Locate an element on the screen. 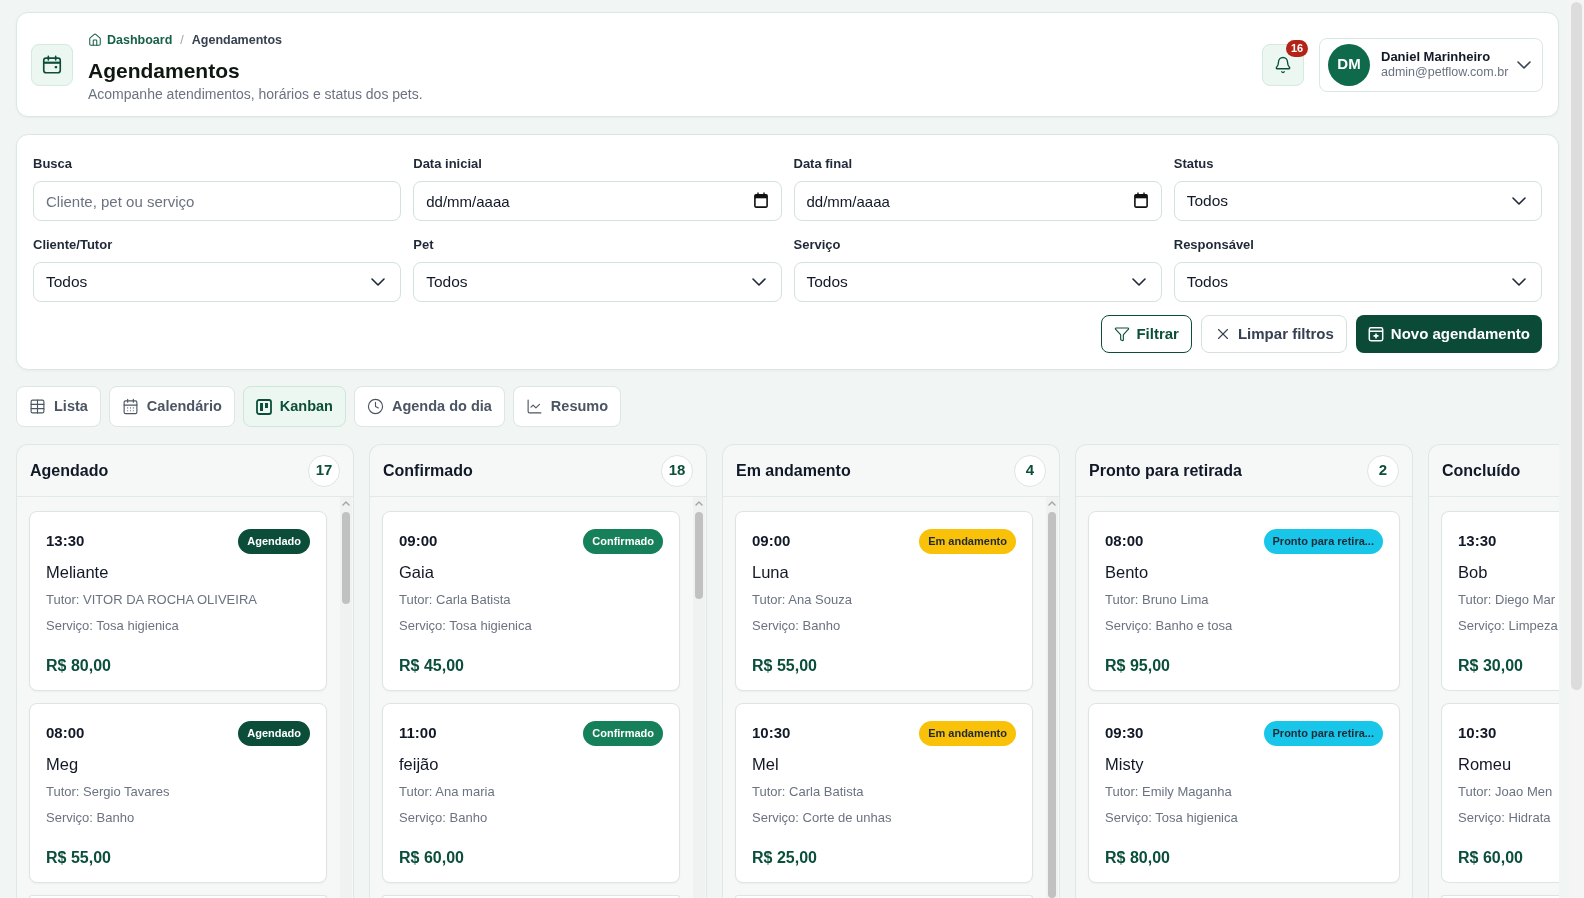  breadcrumb-current: Agendamentos is located at coordinates (237, 40).